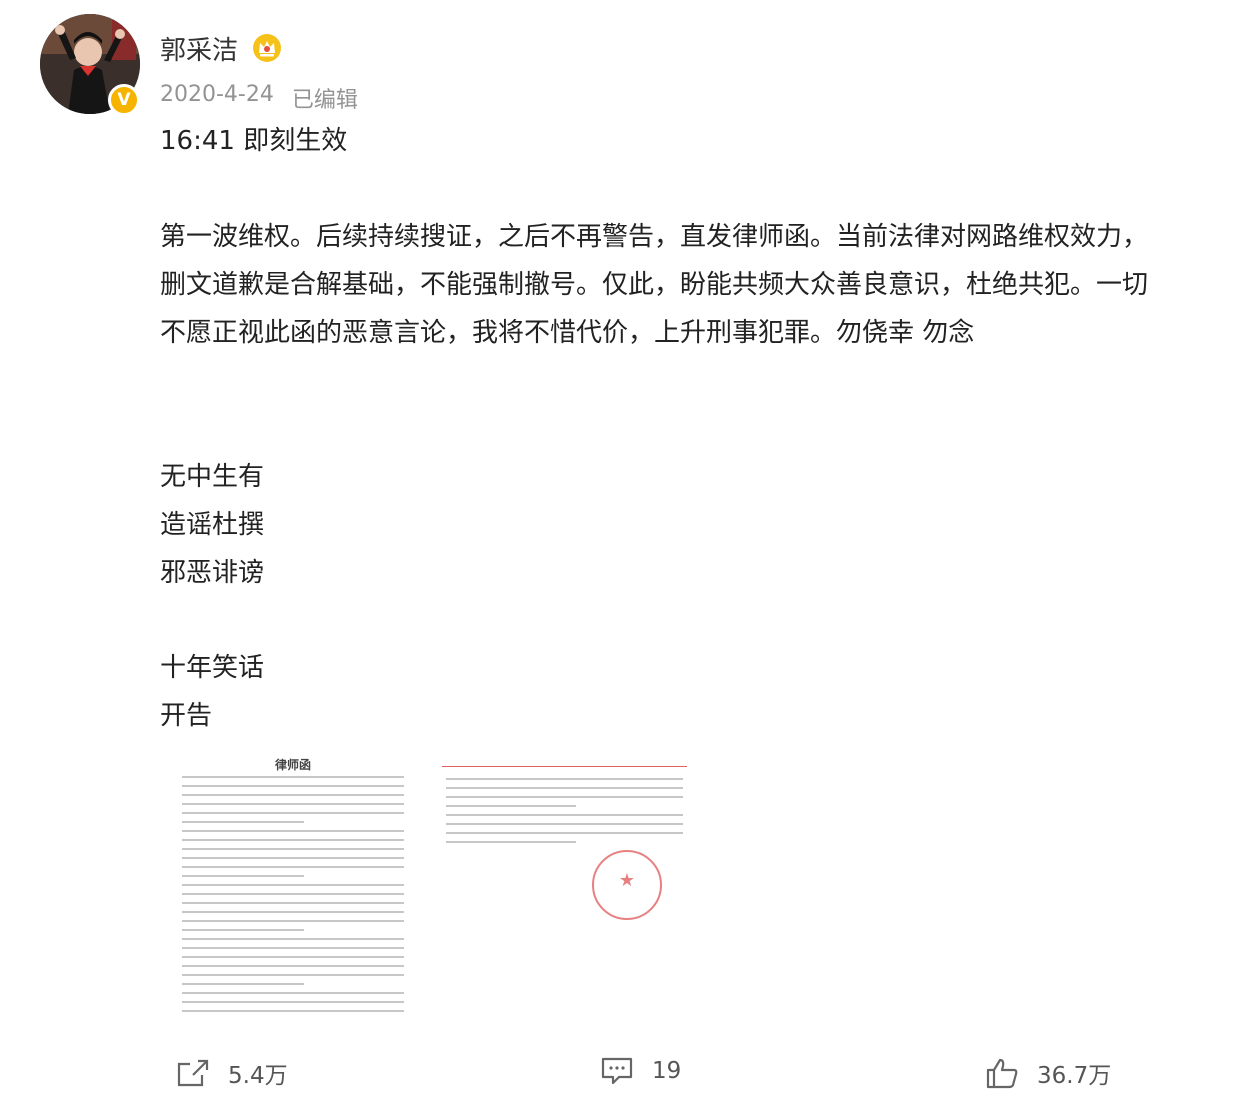 The width and height of the screenshot is (1260, 1112). Describe the element at coordinates (1074, 1076) in the screenshot. I see `like-count: 36.7万` at that location.